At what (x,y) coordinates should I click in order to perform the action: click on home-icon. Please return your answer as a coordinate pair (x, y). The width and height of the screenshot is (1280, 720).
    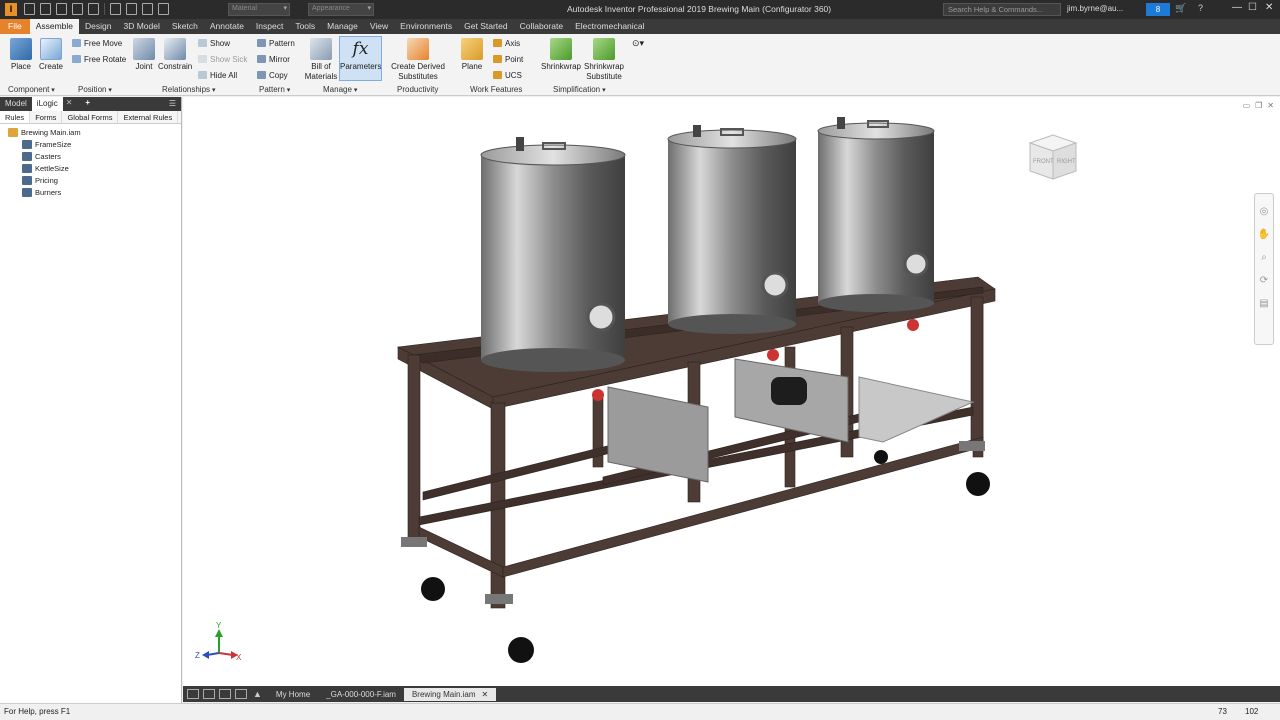
    Looking at the image, I should click on (115, 9).